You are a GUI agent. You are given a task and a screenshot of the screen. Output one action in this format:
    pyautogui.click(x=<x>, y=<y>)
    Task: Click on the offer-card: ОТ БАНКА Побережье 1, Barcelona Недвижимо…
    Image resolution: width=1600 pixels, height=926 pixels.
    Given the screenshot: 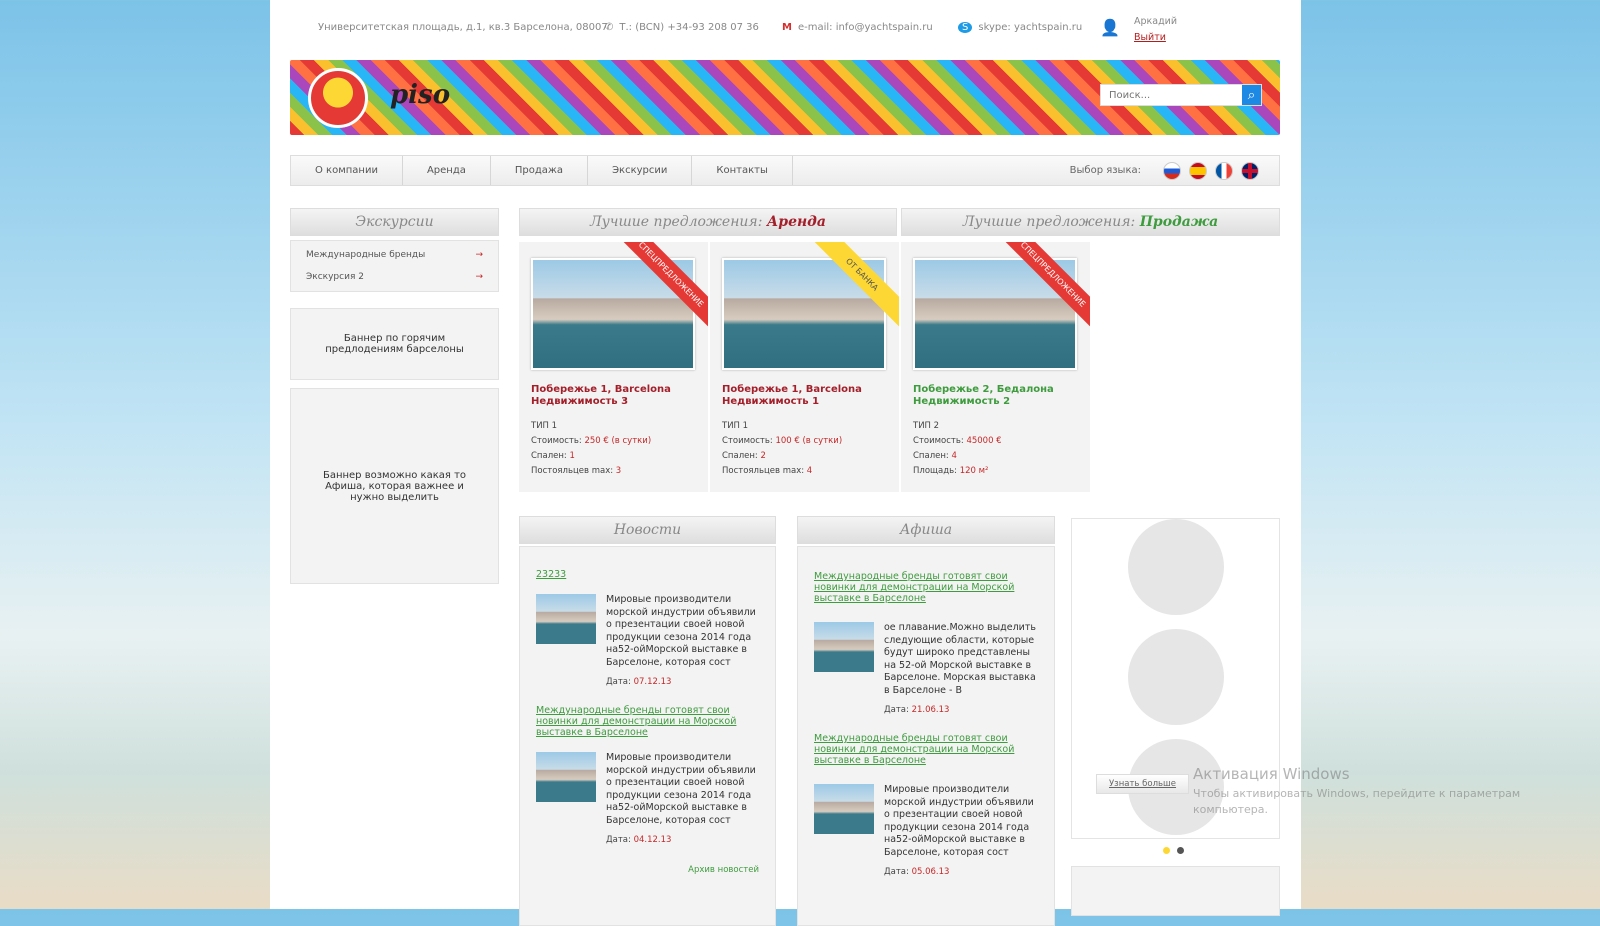 What is the action you would take?
    pyautogui.click(x=804, y=367)
    